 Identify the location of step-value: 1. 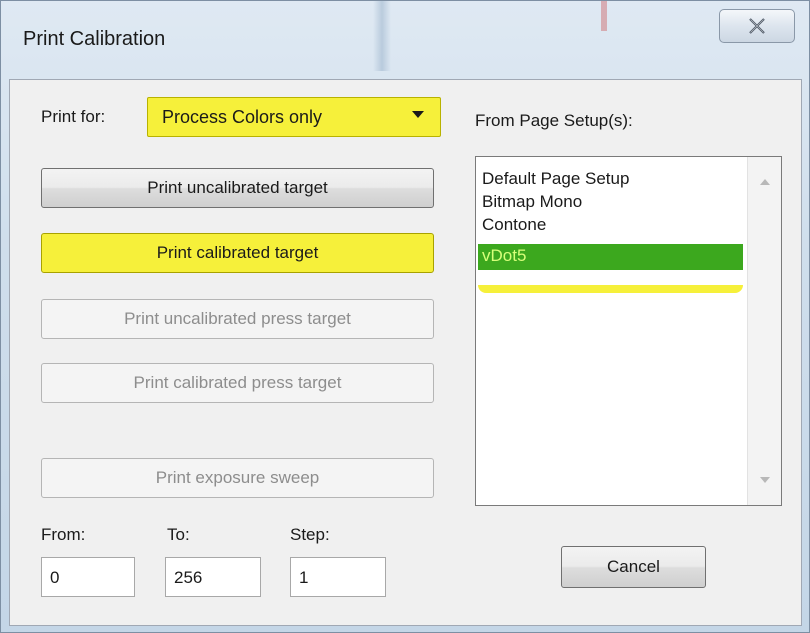
(304, 577).